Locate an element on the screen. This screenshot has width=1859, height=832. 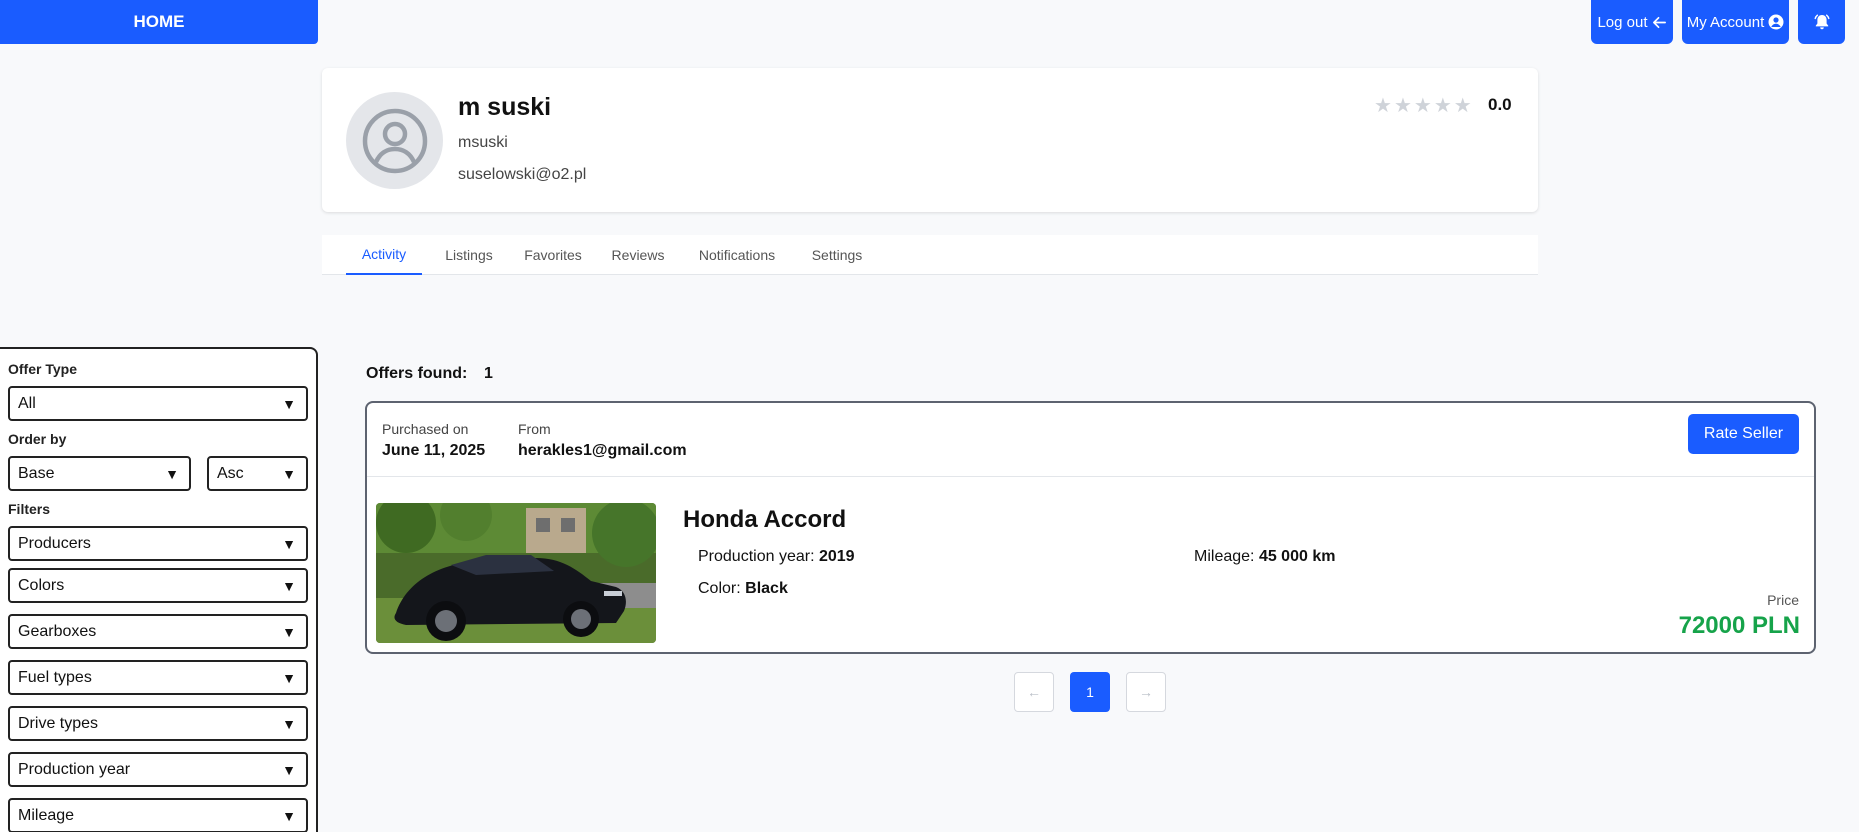
profile-name: m suski is located at coordinates (505, 107).